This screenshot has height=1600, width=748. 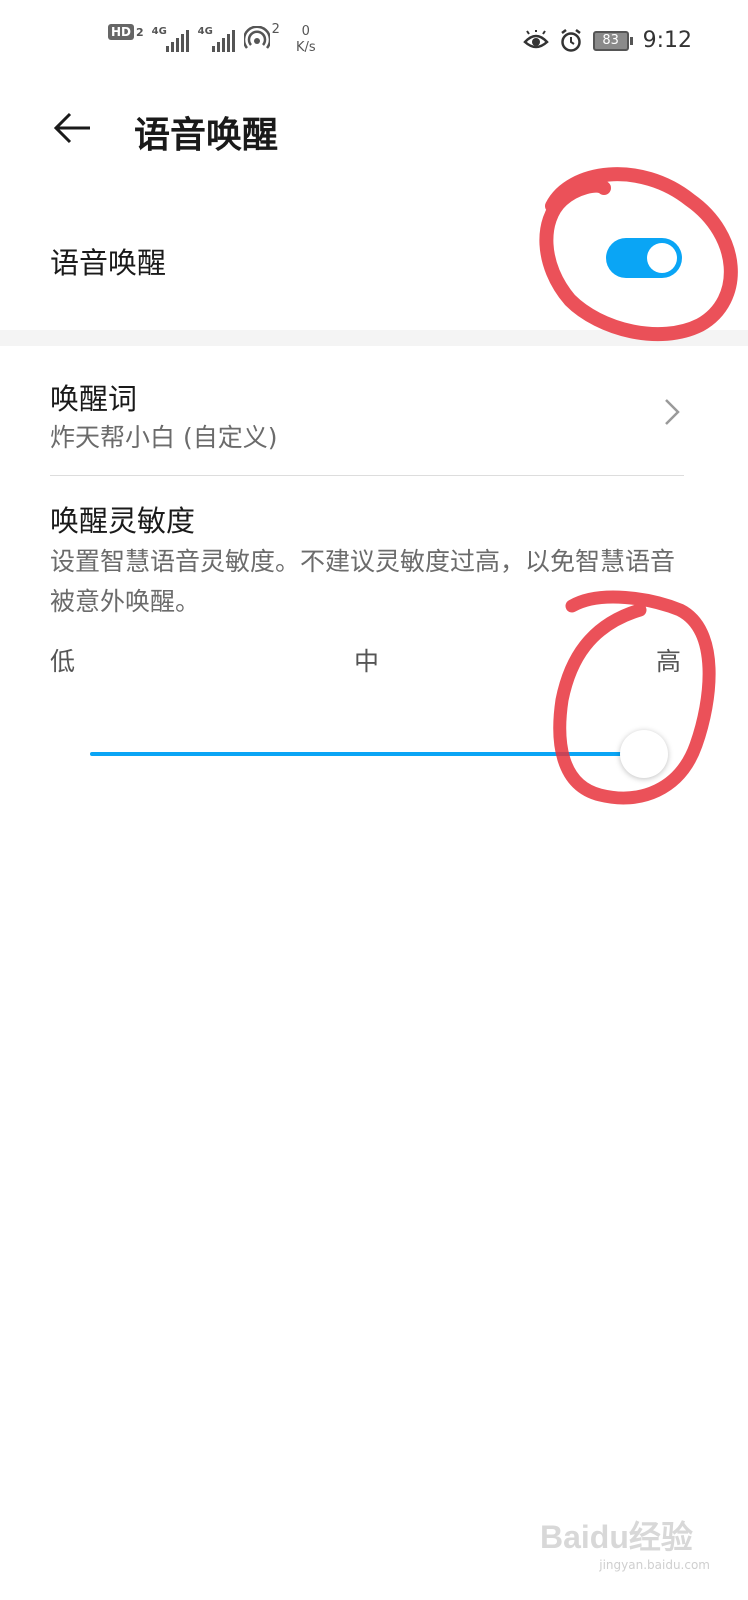 I want to click on status-left: HD 2 4G 4G 2 0 K/s, so click(x=212, y=39).